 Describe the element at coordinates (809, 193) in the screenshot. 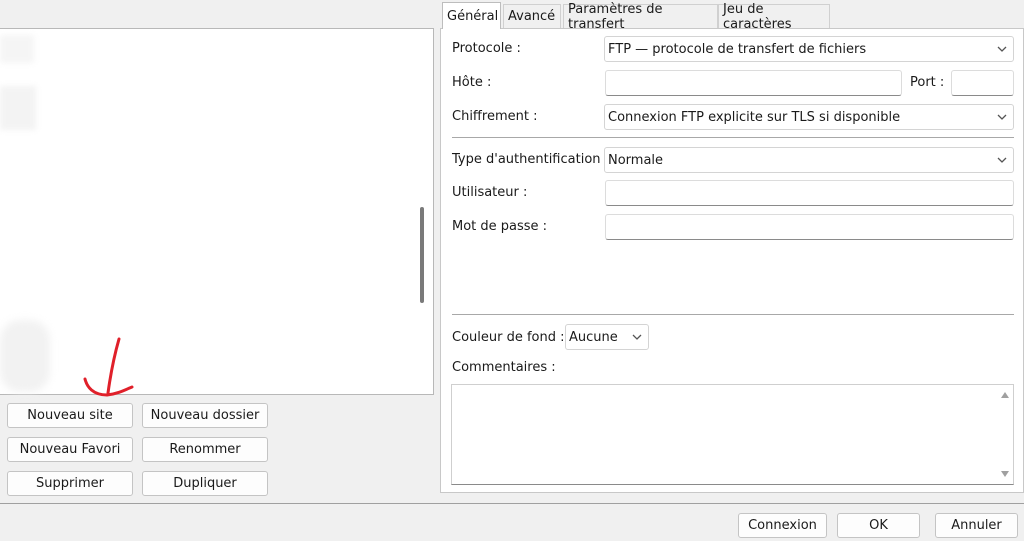

I see `user-field` at that location.